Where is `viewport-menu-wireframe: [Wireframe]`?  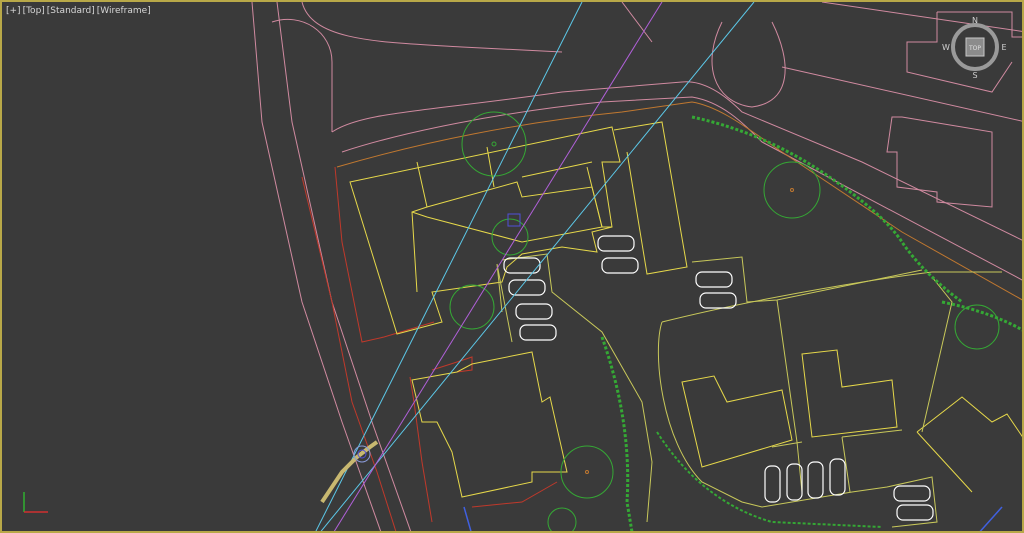 viewport-menu-wireframe: [Wireframe] is located at coordinates (124, 11).